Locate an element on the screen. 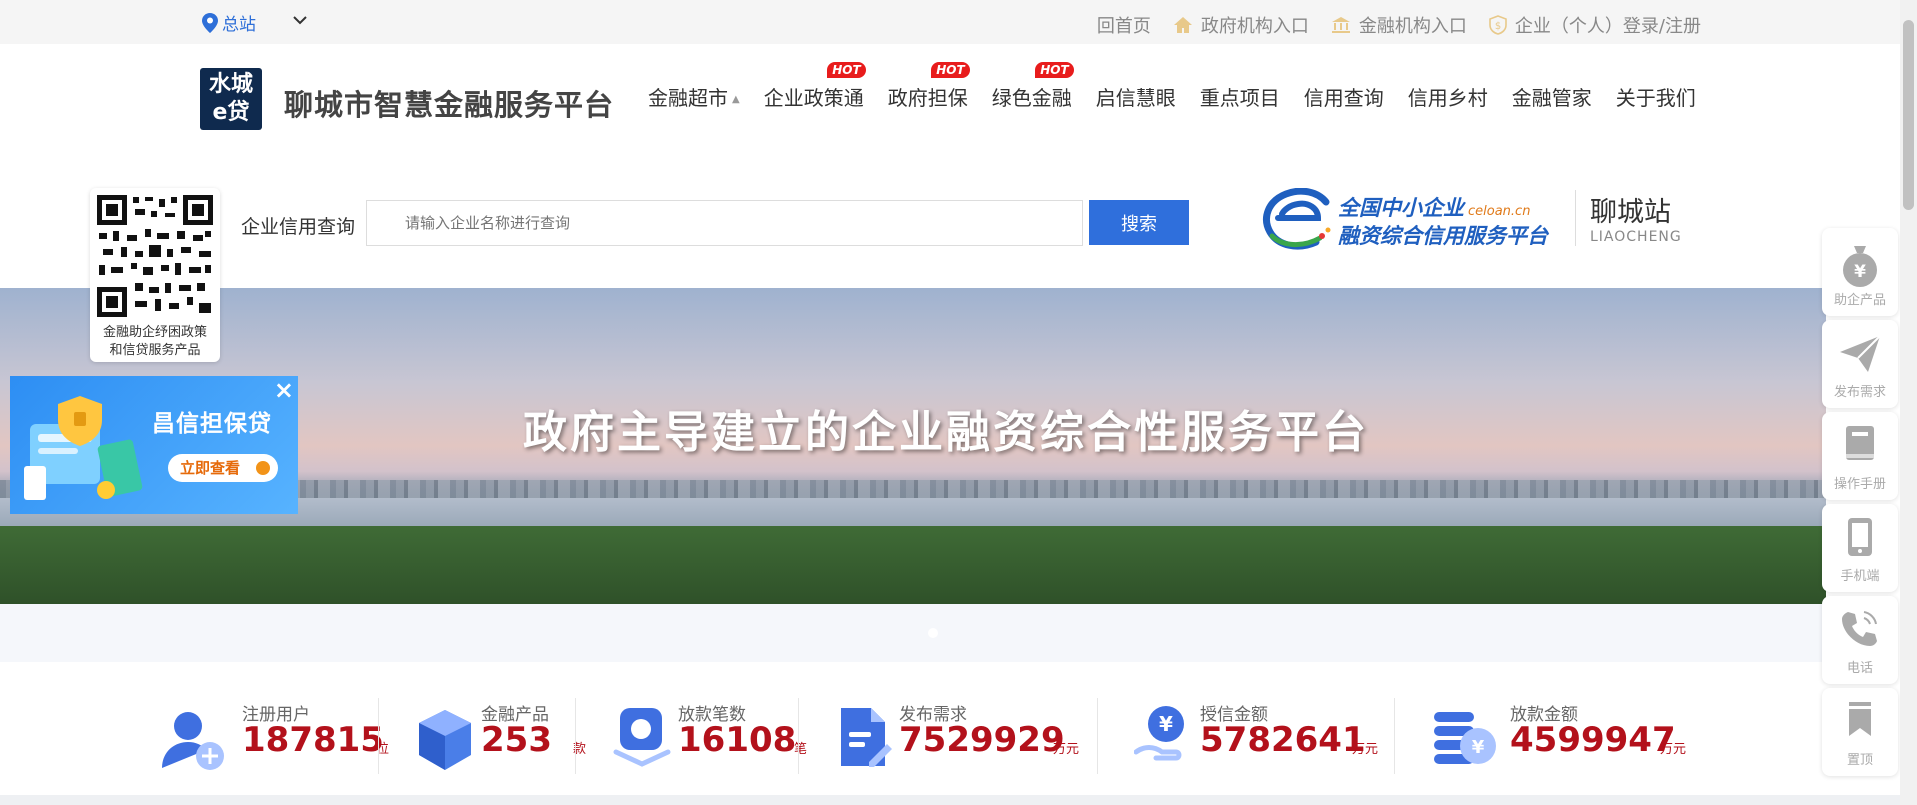  nav-item-key-projects: 重点项目 is located at coordinates (1240, 96).